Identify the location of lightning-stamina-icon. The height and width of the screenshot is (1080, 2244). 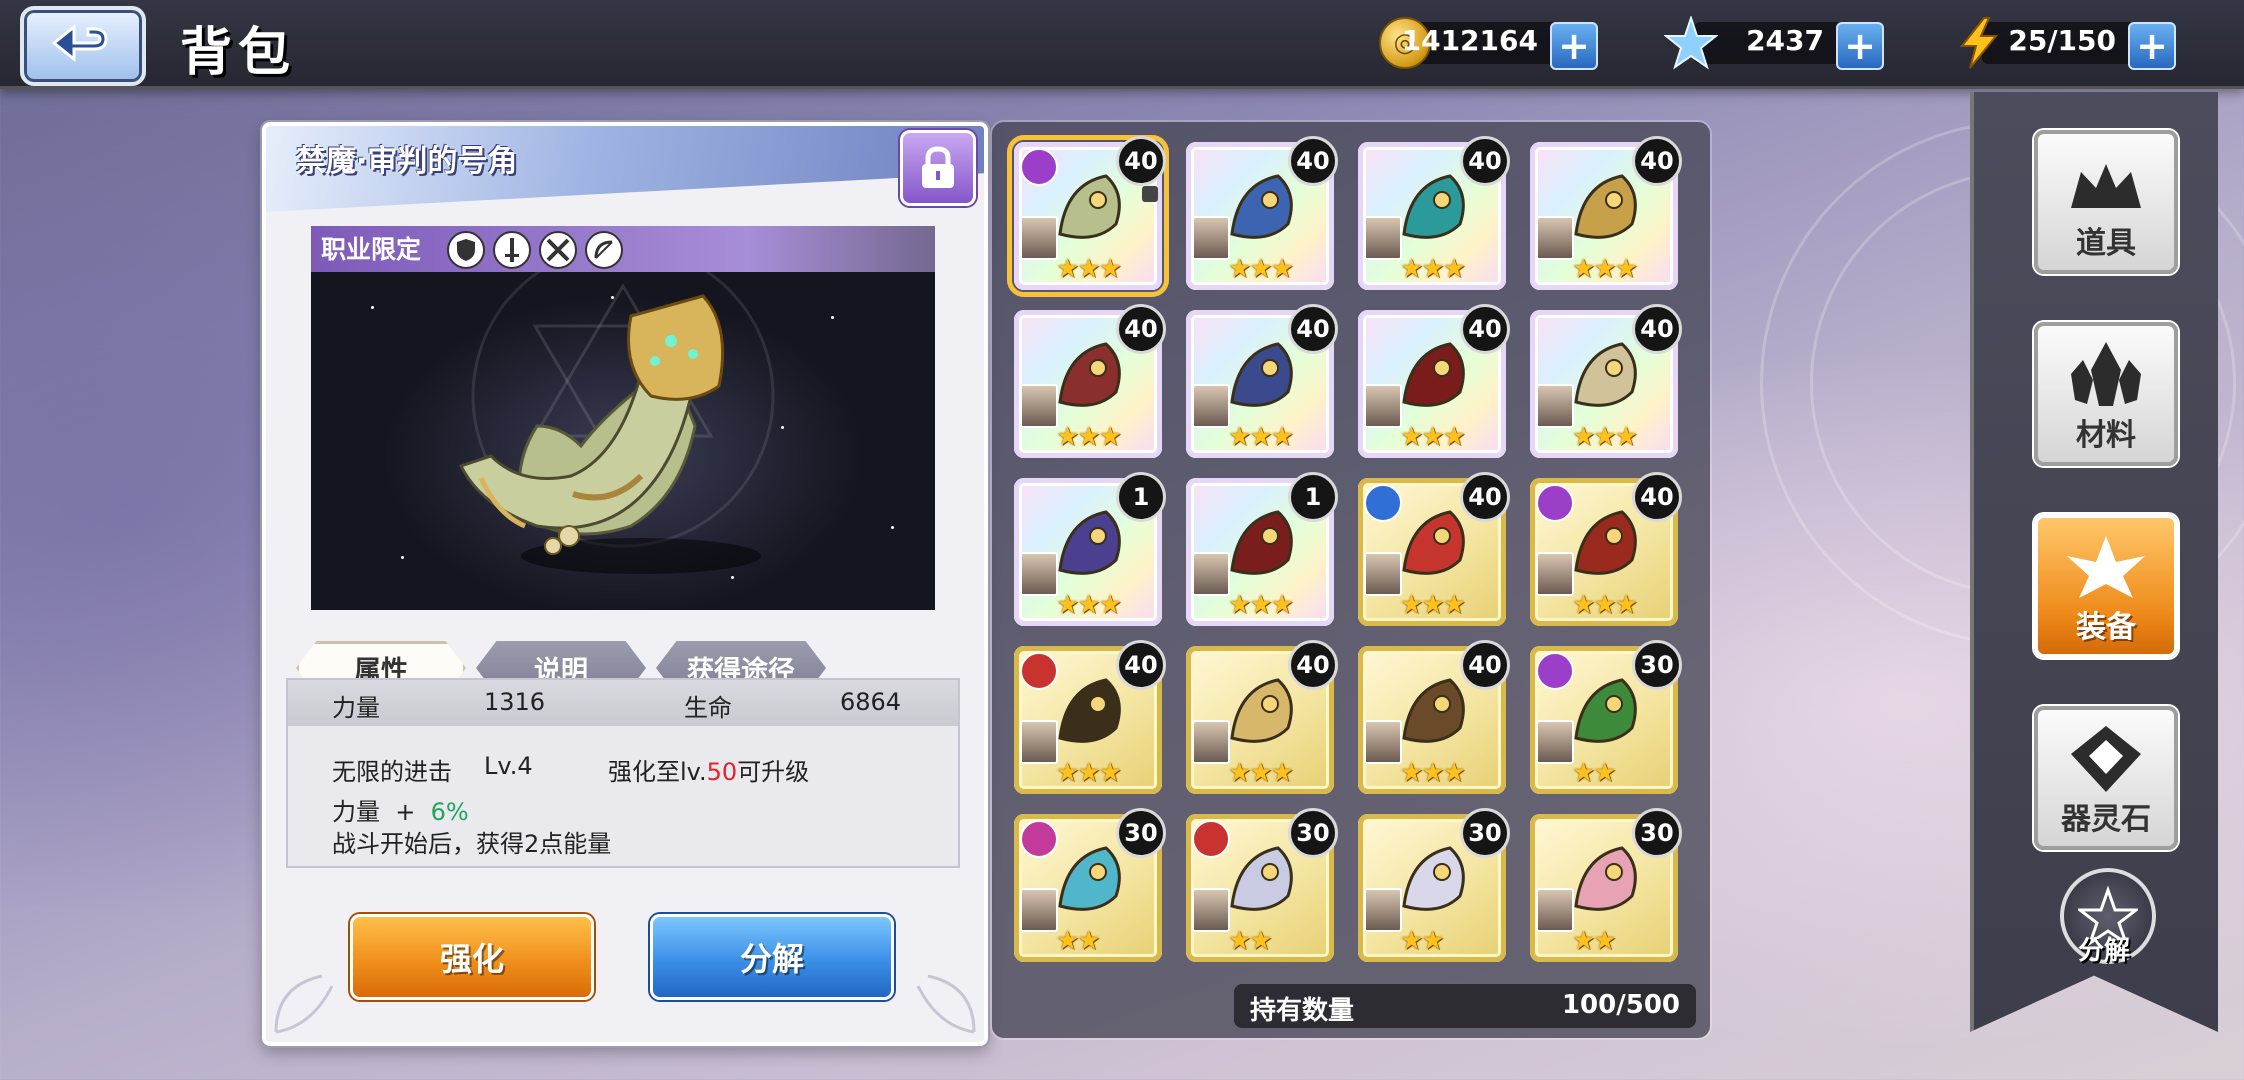
(1979, 43).